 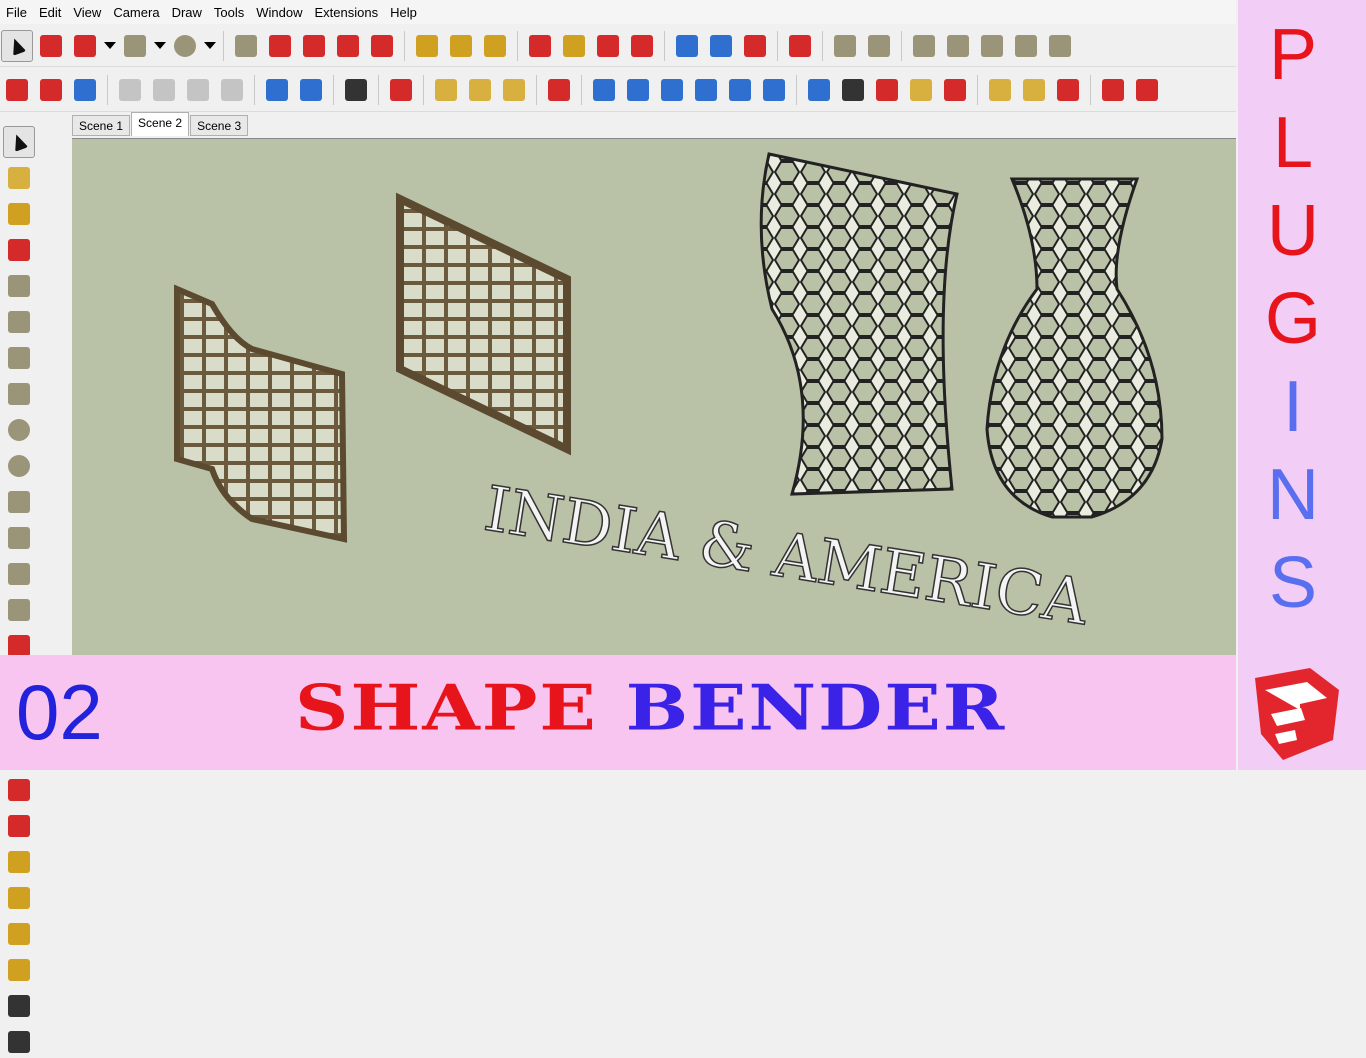 I want to click on erase-button, so click(x=232, y=90).